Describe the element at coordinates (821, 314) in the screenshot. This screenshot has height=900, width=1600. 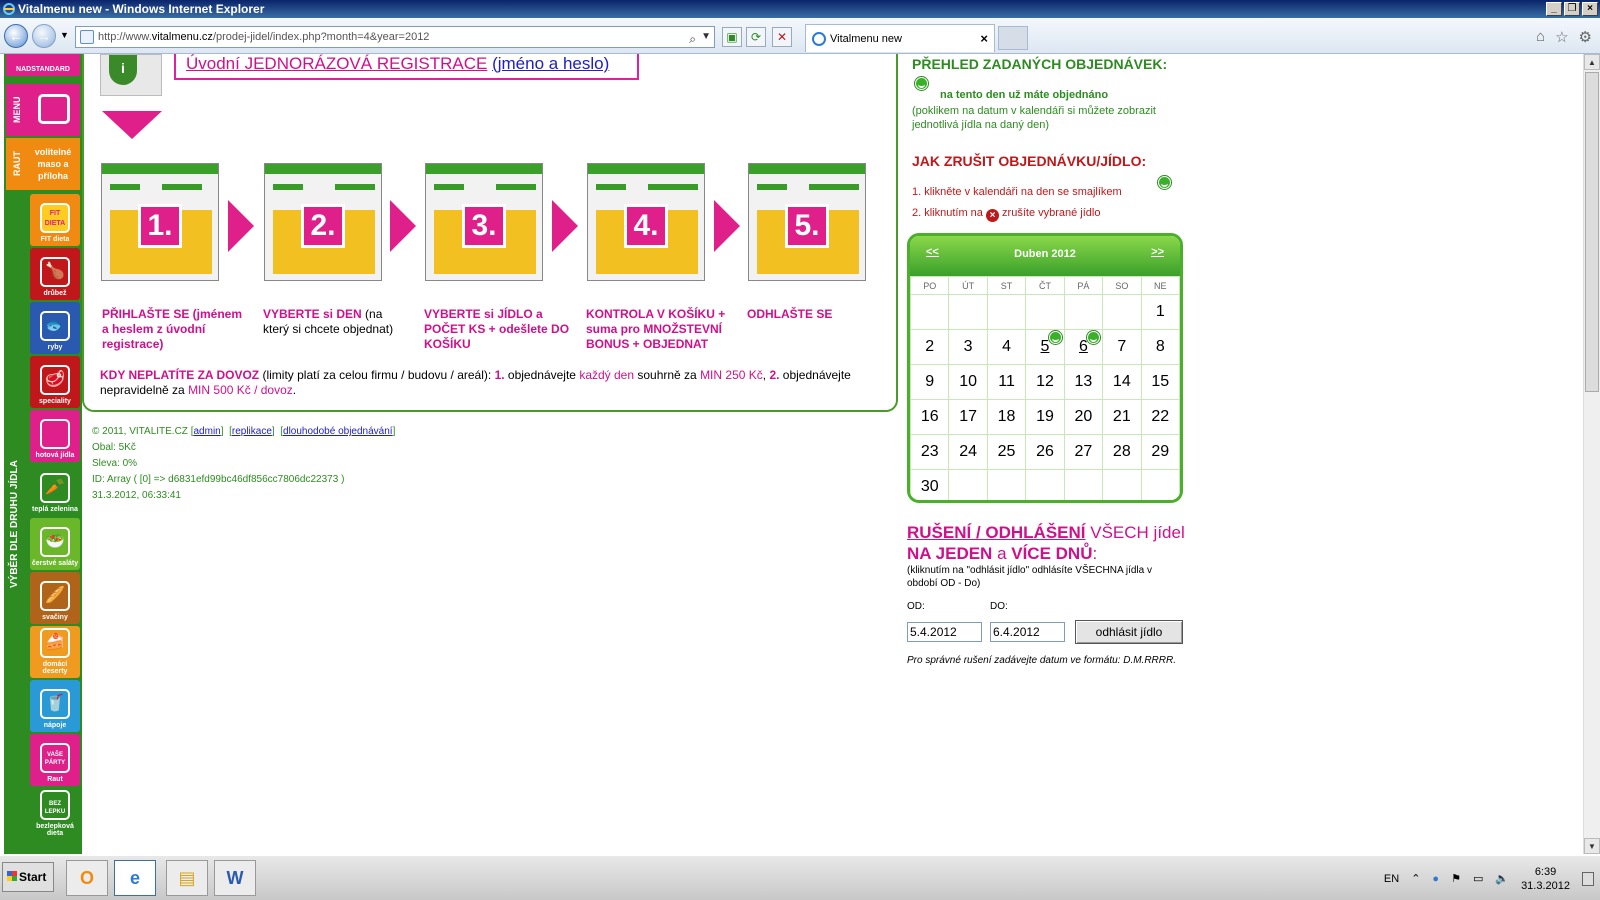
I see `step-5-text: ODHLAŠTE SE` at that location.